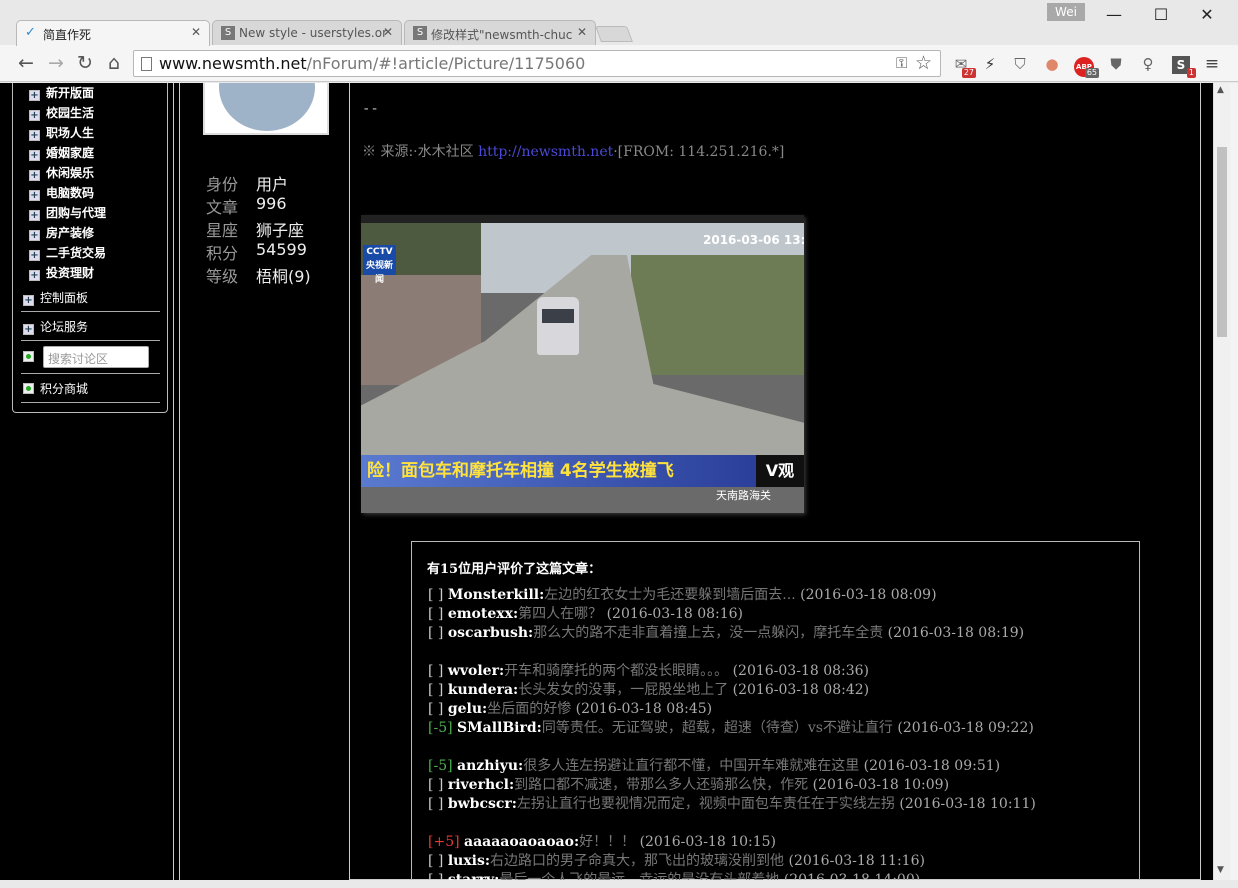  Describe the element at coordinates (956, 633) in the screenshot. I see `rating-time: (2016-03-18 08:19)` at that location.